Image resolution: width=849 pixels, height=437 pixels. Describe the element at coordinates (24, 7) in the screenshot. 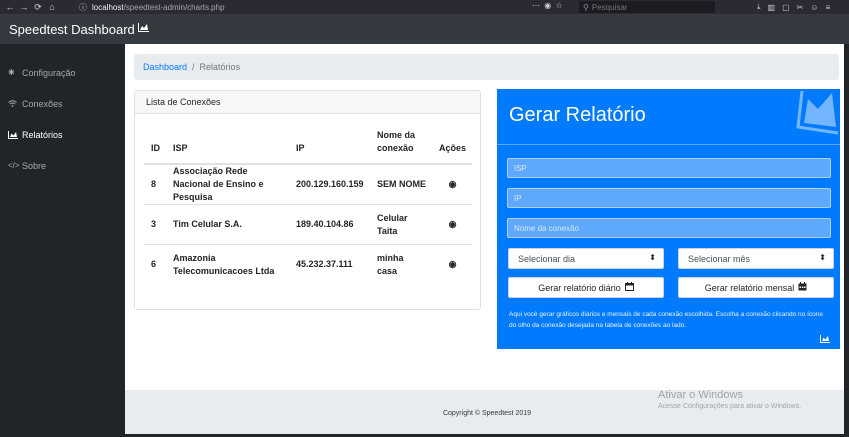

I see `forward-icon: →` at that location.